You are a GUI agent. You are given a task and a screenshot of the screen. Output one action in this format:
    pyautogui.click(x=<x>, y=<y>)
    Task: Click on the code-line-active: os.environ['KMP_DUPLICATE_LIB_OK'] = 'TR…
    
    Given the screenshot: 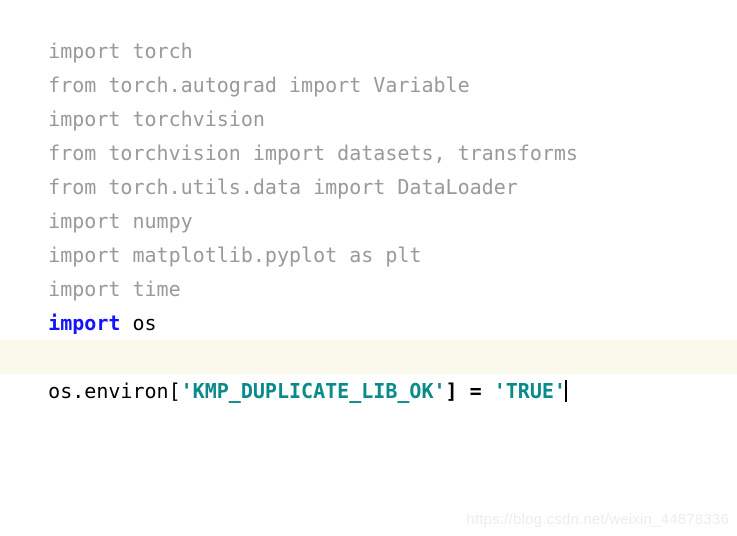 What is the action you would take?
    pyautogui.click(x=368, y=371)
    